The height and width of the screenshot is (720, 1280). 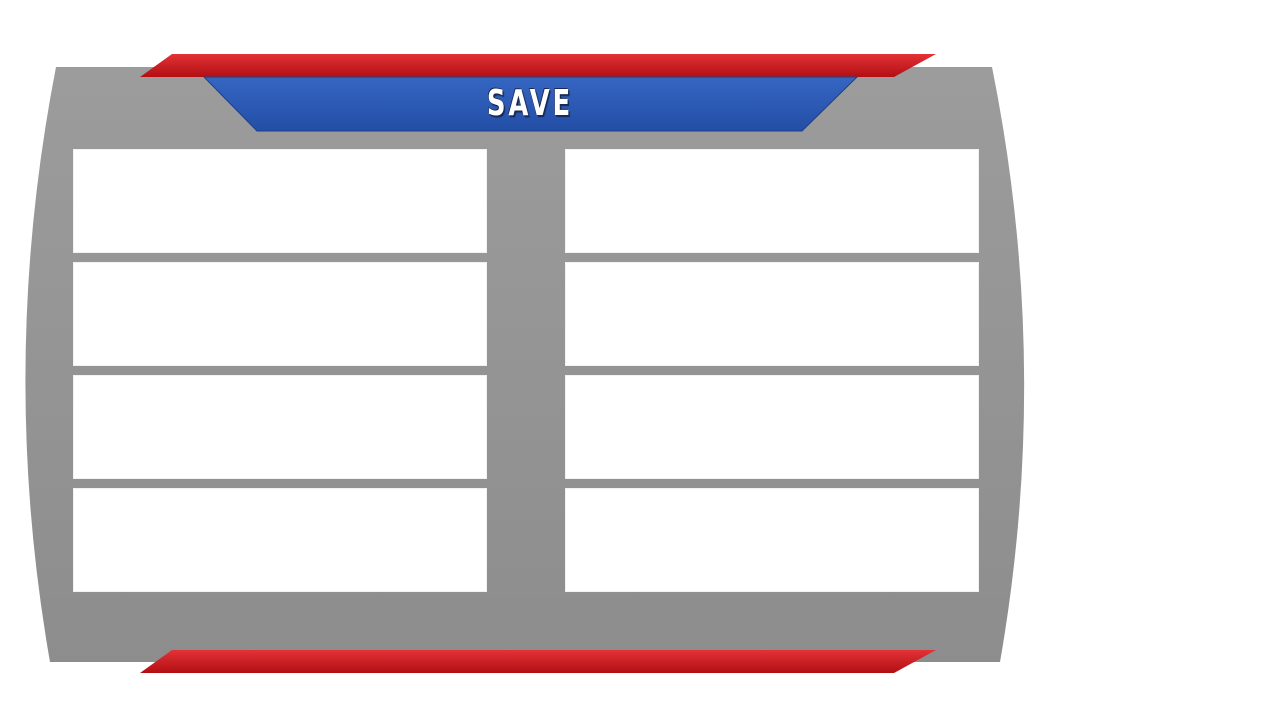 What do you see at coordinates (538, 65) in the screenshot?
I see `top-red-banner` at bounding box center [538, 65].